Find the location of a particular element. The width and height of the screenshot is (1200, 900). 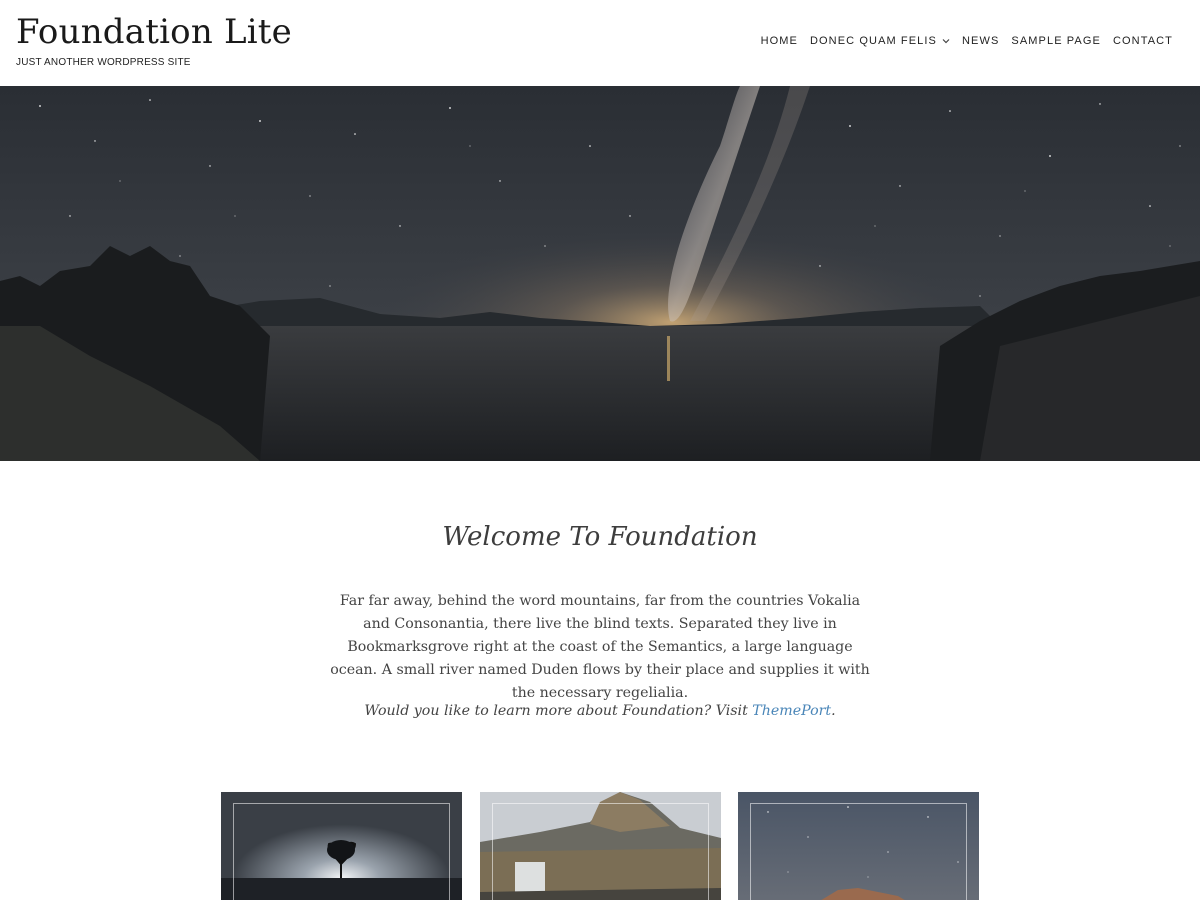

starry-sky-rocks-image is located at coordinates (858, 846).